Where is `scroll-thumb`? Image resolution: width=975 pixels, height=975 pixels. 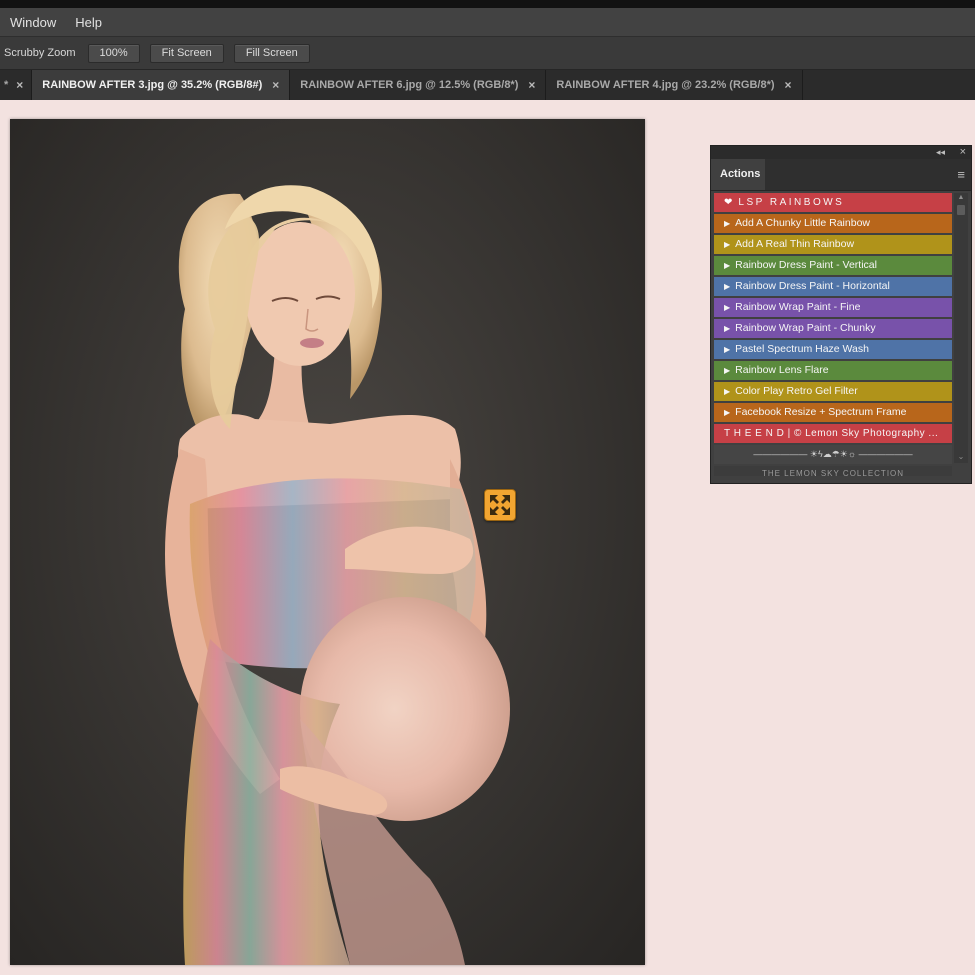 scroll-thumb is located at coordinates (961, 210).